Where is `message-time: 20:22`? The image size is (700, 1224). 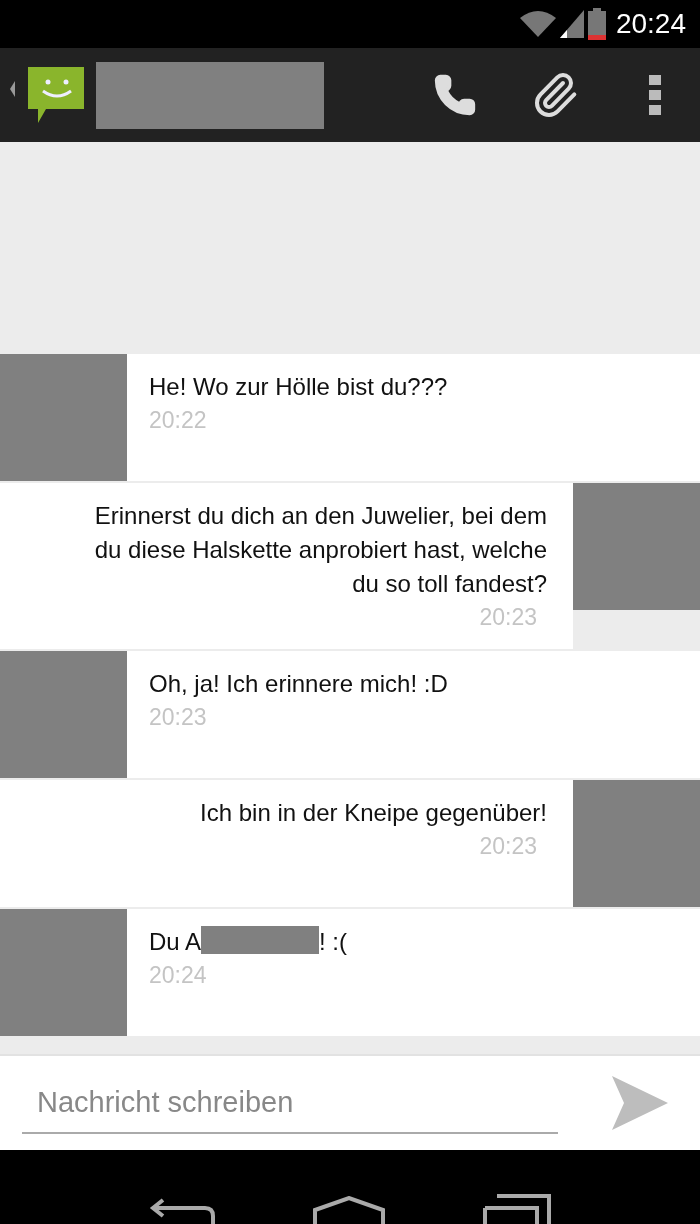
message-time: 20:22 is located at coordinates (178, 420).